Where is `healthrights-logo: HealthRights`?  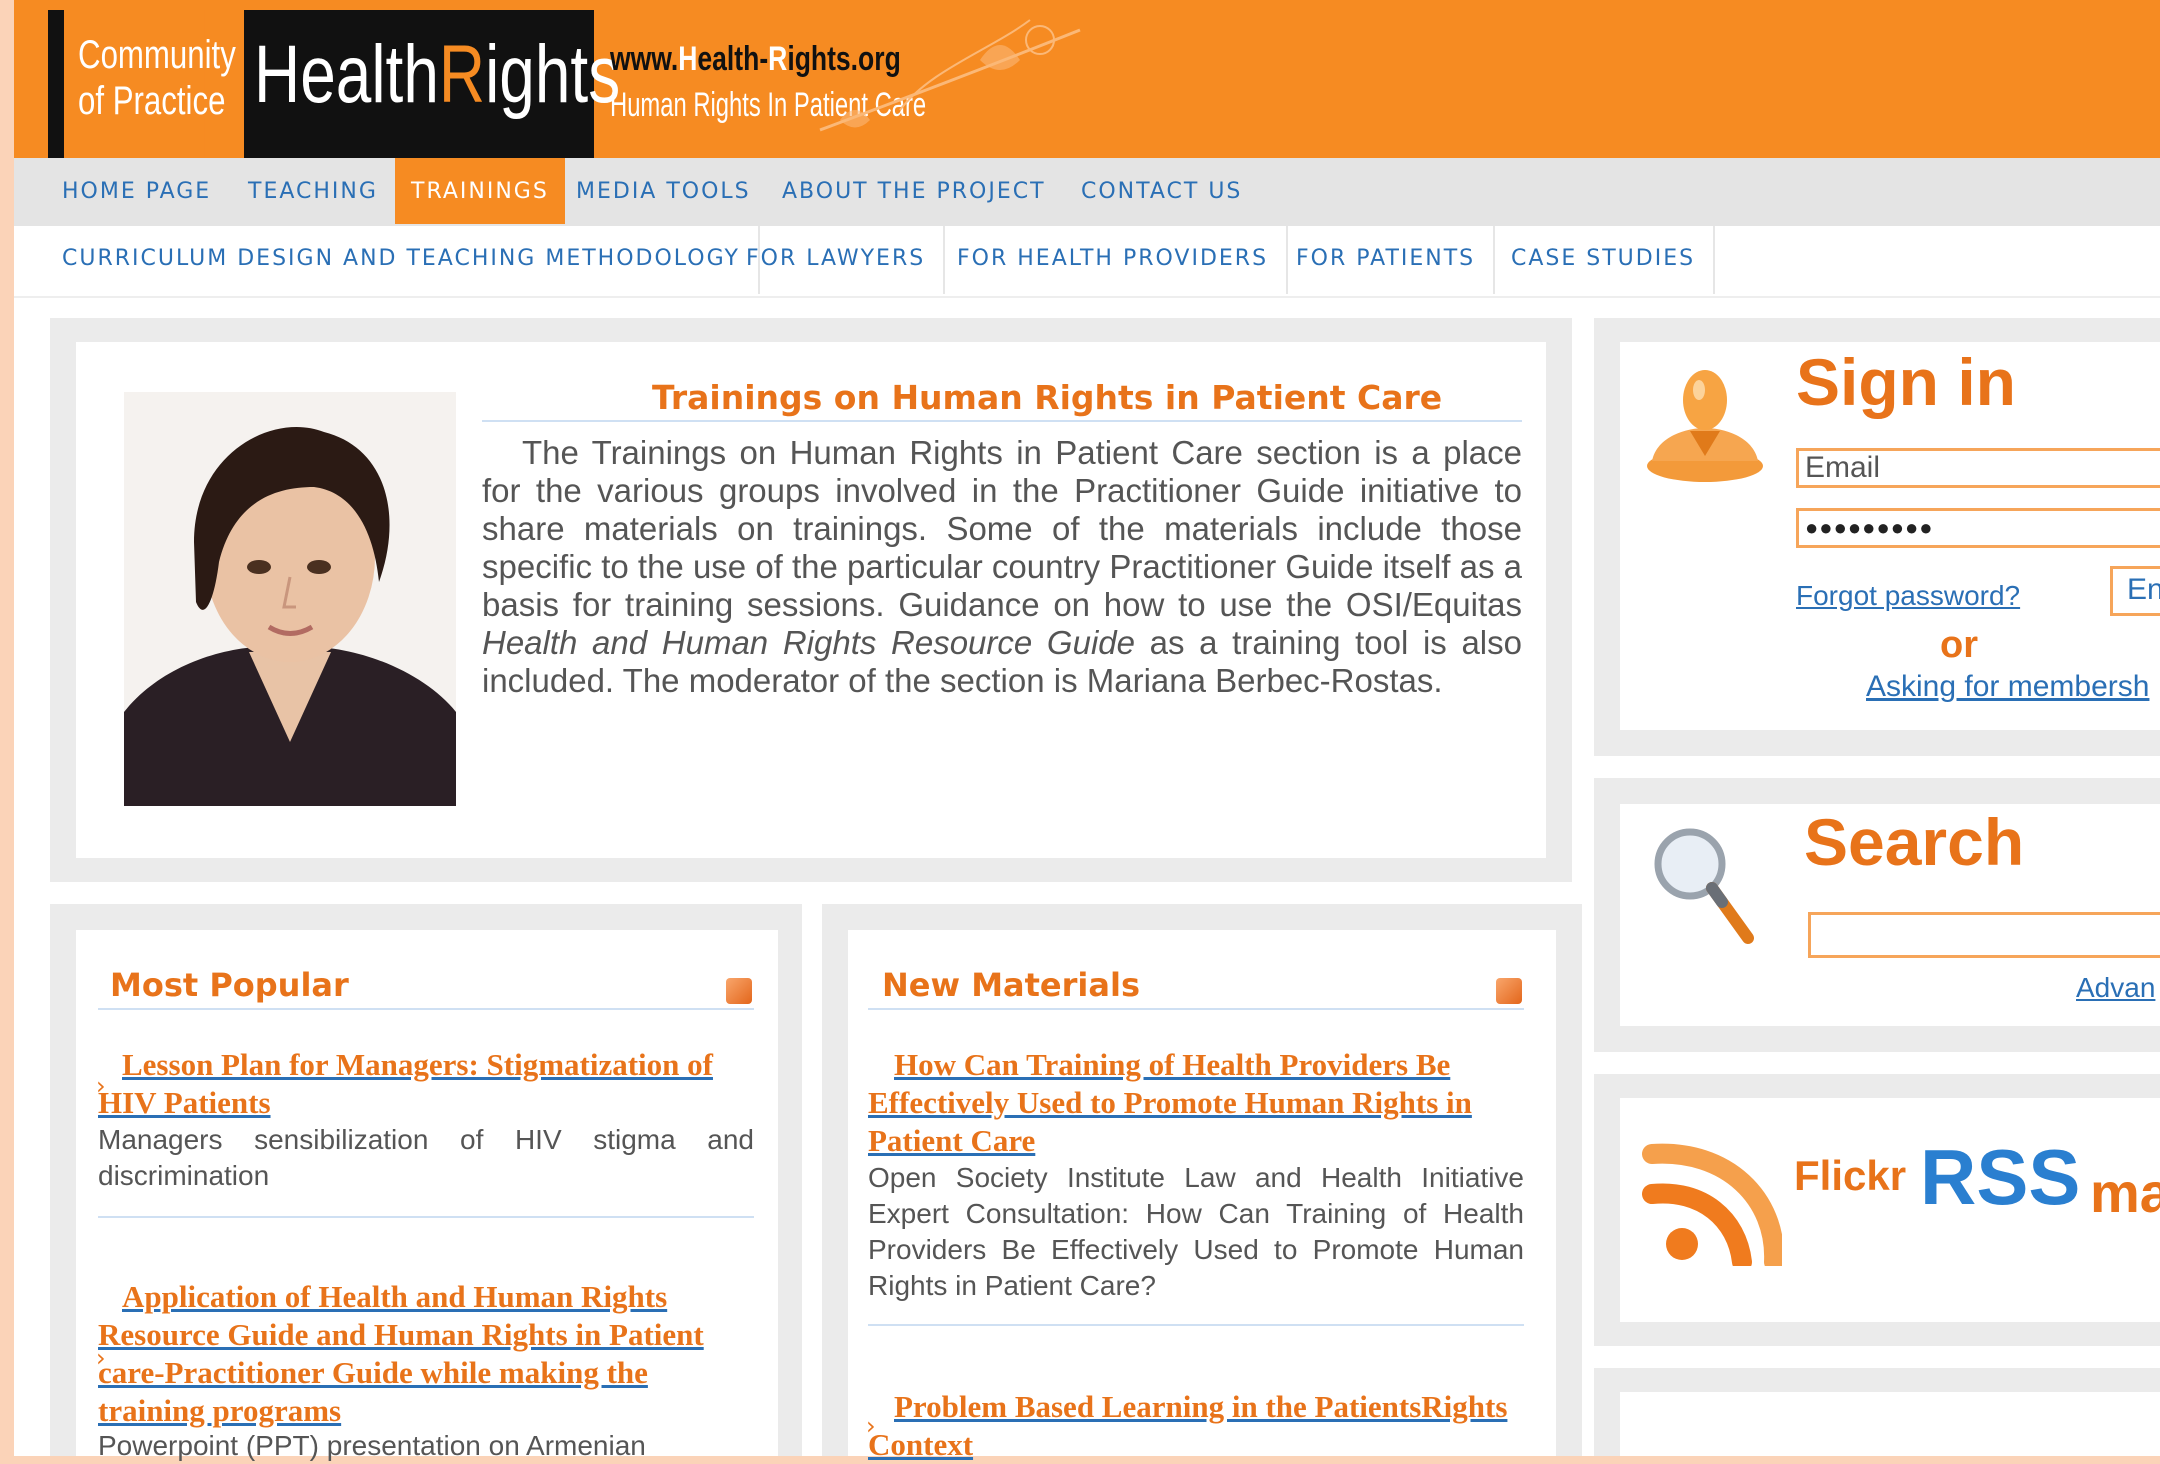
healthrights-logo: HealthRights is located at coordinates (437, 75).